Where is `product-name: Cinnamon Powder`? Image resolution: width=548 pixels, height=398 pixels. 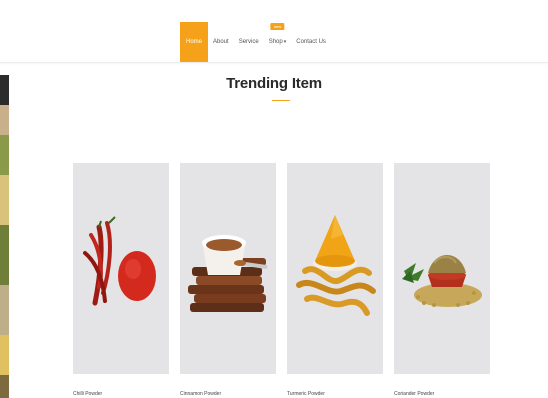
product-name: Cinnamon Powder is located at coordinates (200, 394).